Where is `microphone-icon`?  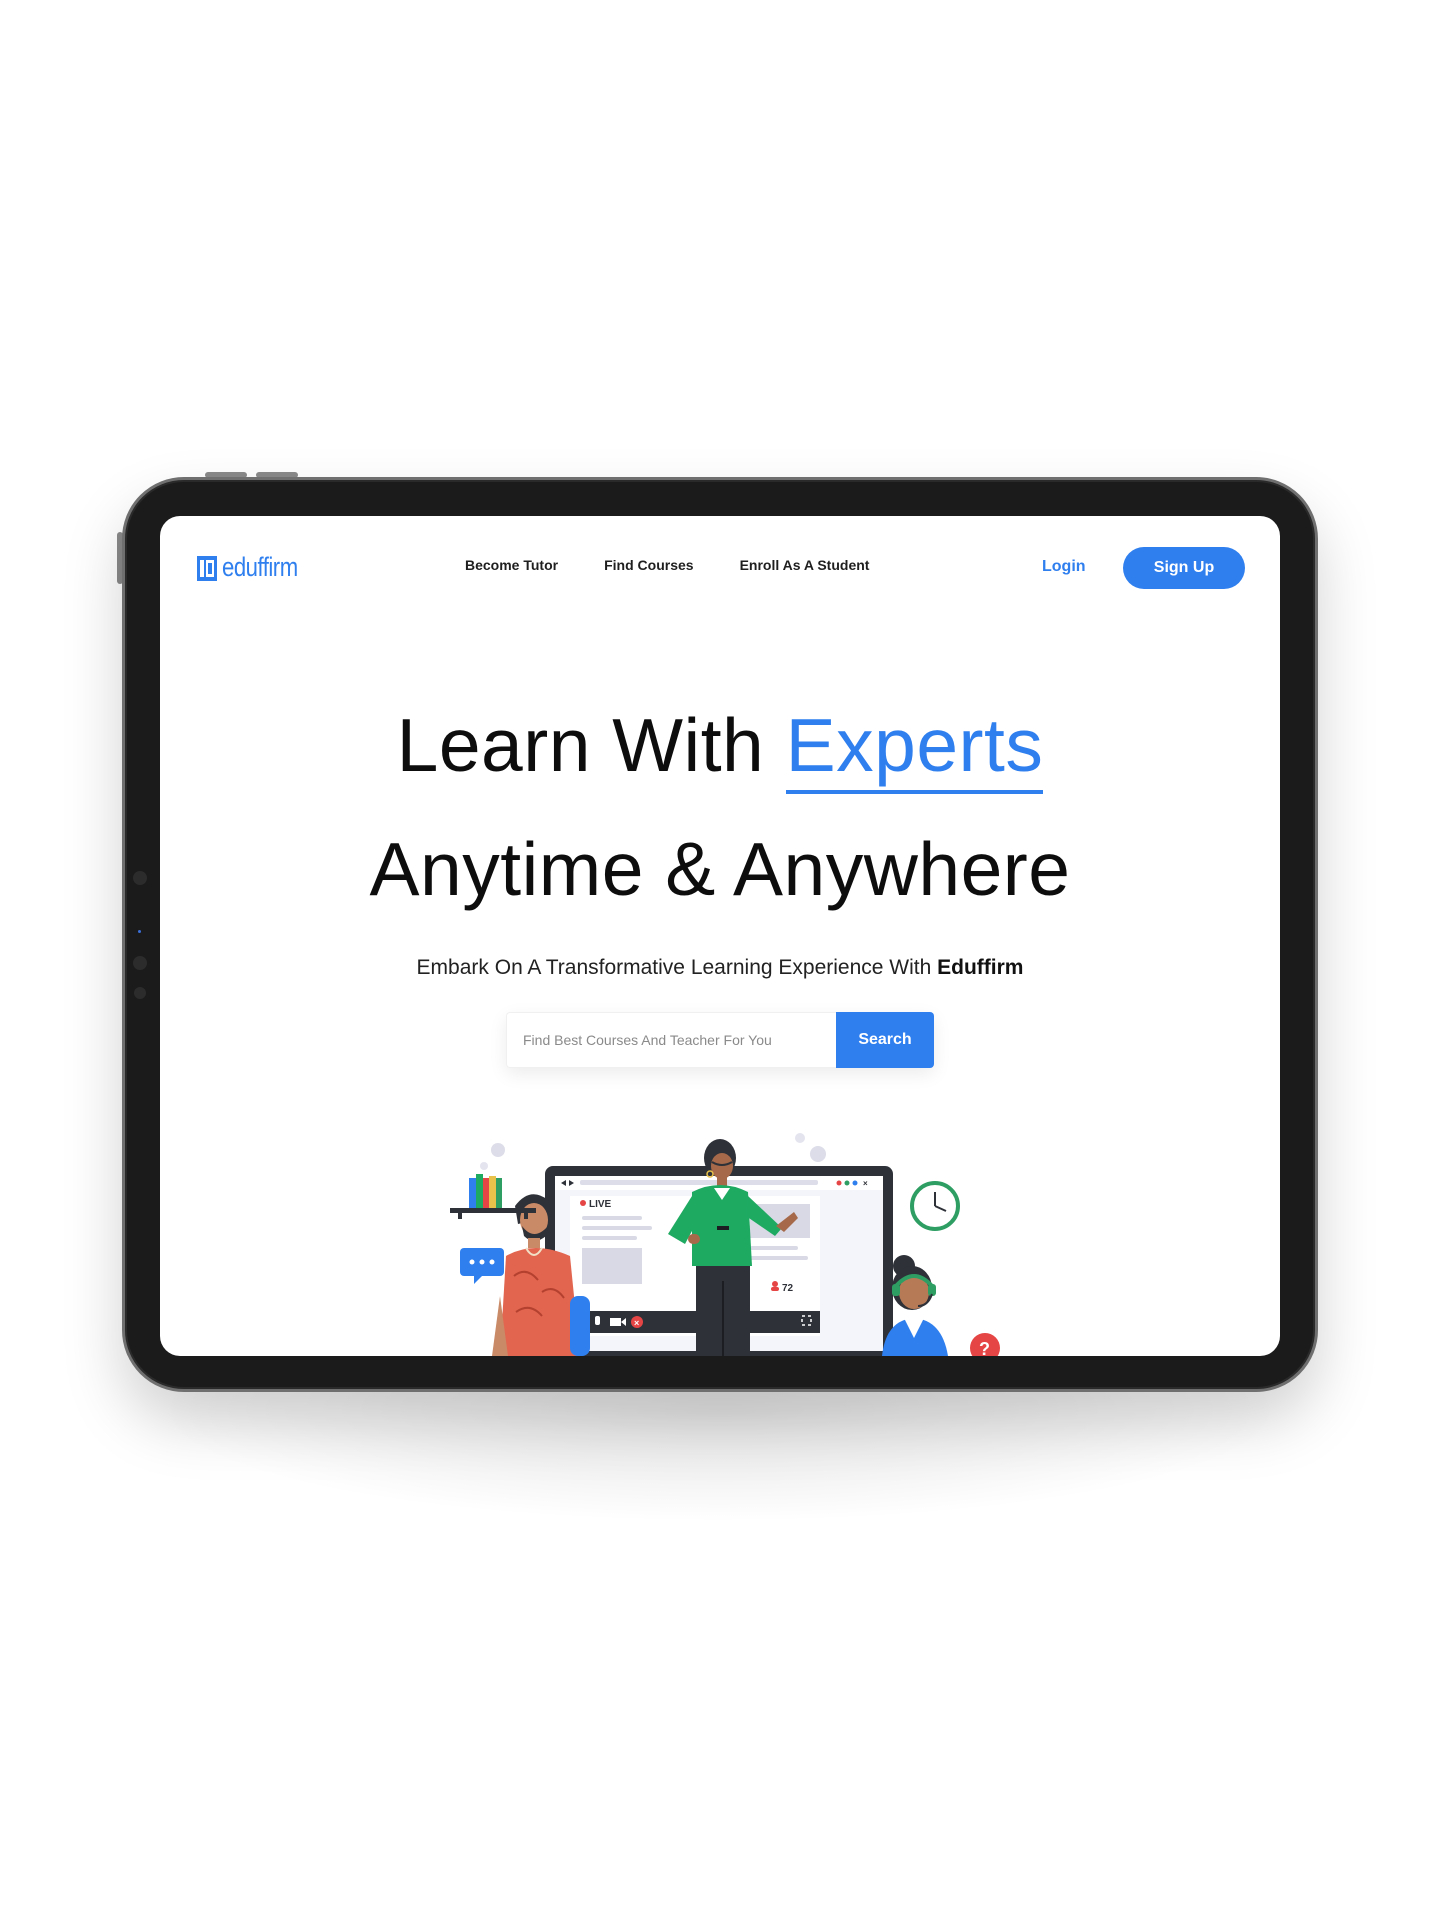
microphone-icon is located at coordinates (597, 1320).